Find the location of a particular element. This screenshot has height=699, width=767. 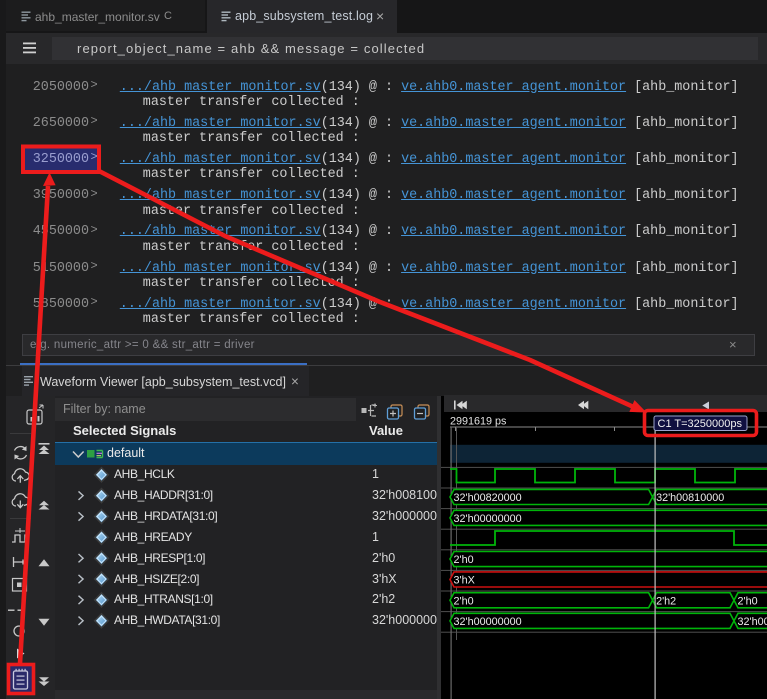

svg-text: 2'h2 is located at coordinates (666, 601).